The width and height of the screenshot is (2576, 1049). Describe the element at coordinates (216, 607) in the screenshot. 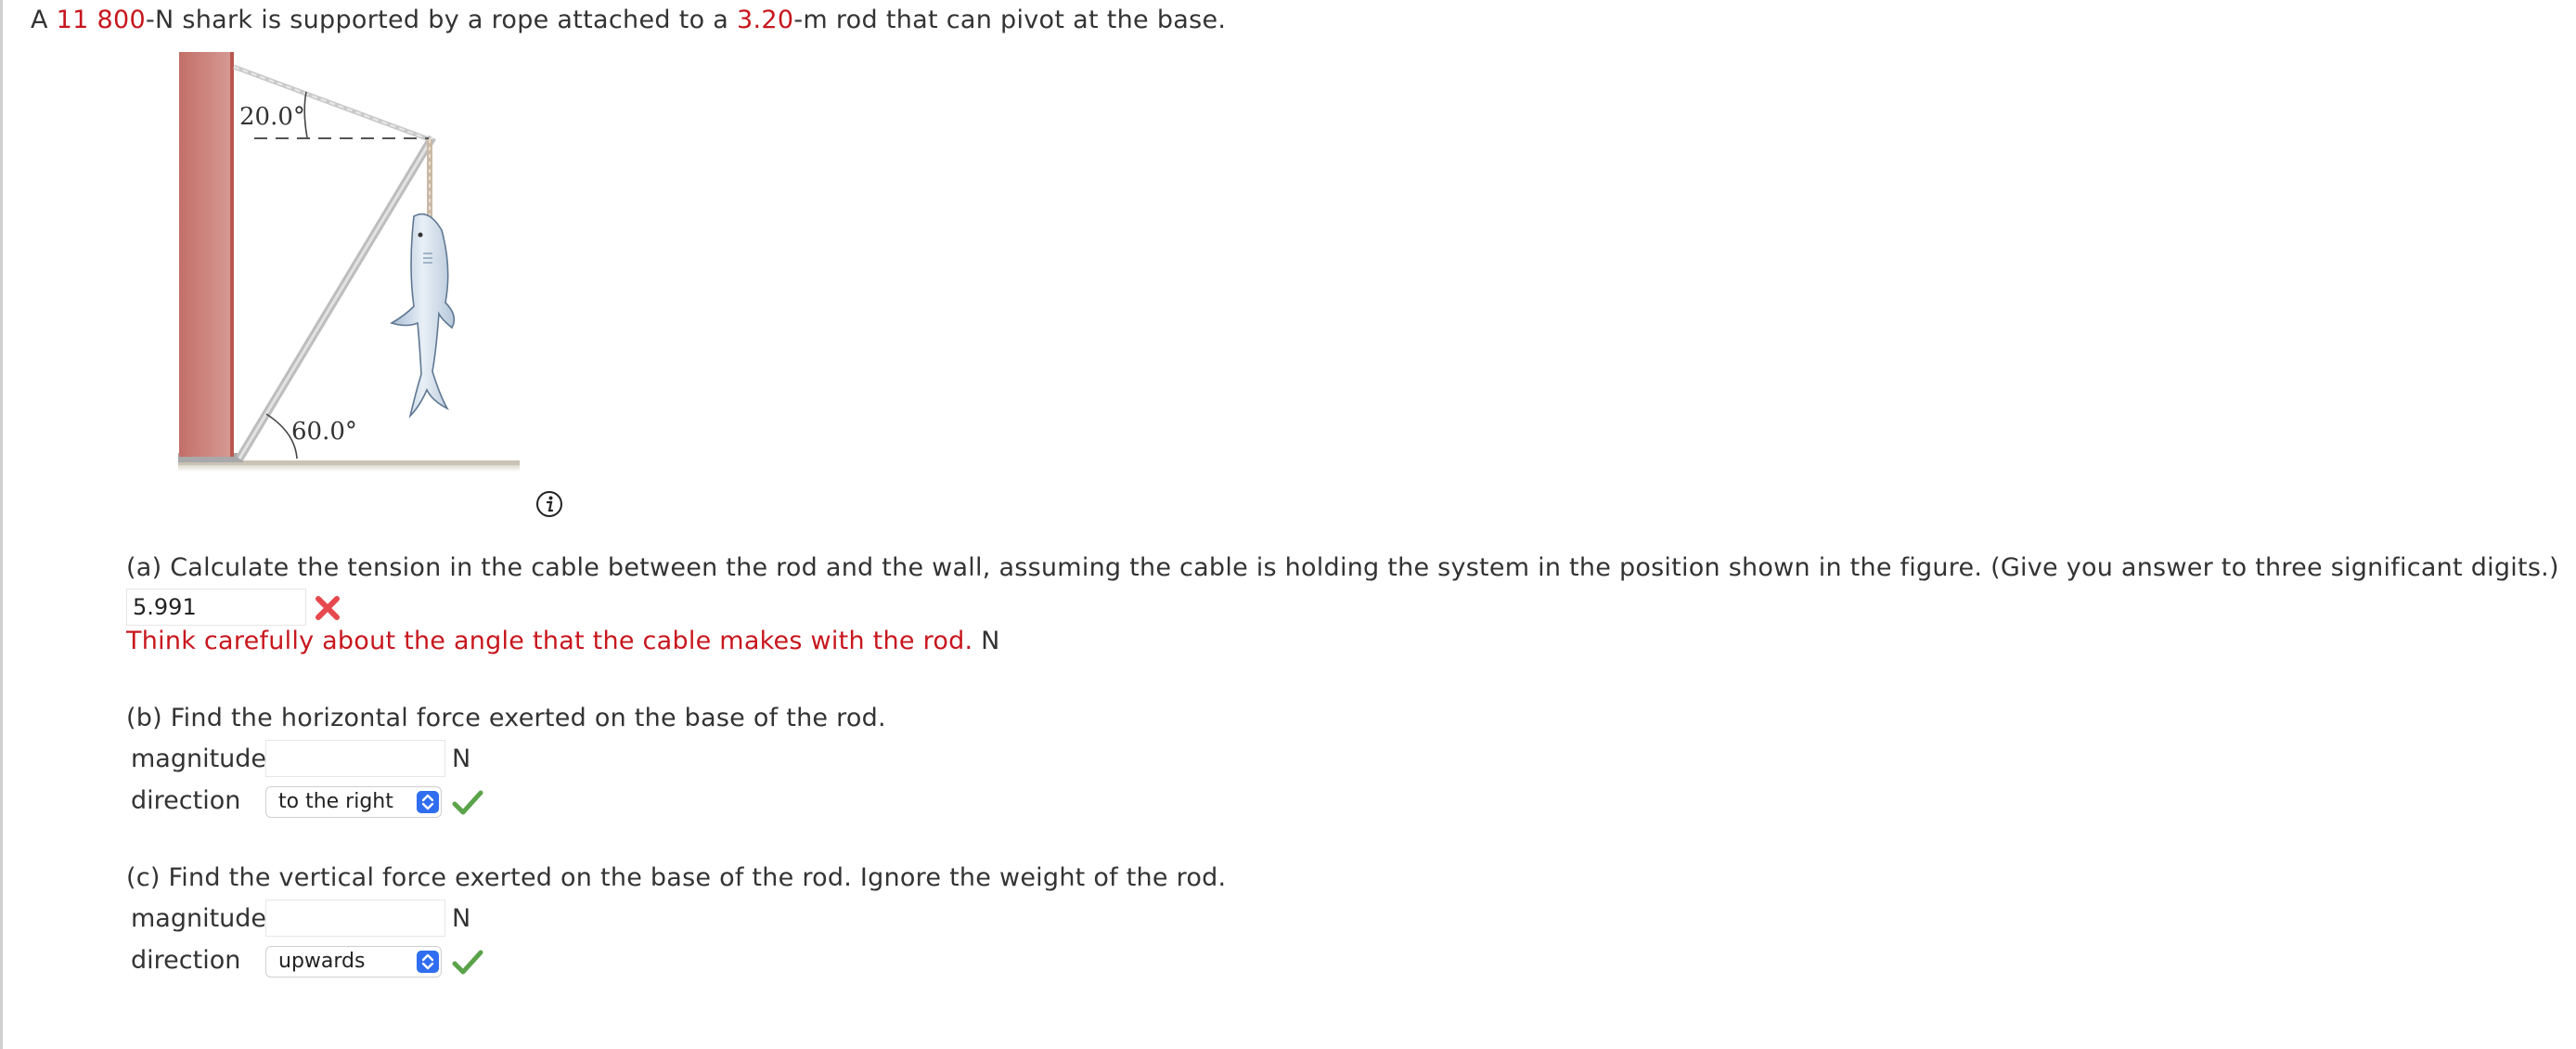

I see `part-a-answer-input: 5.991` at that location.